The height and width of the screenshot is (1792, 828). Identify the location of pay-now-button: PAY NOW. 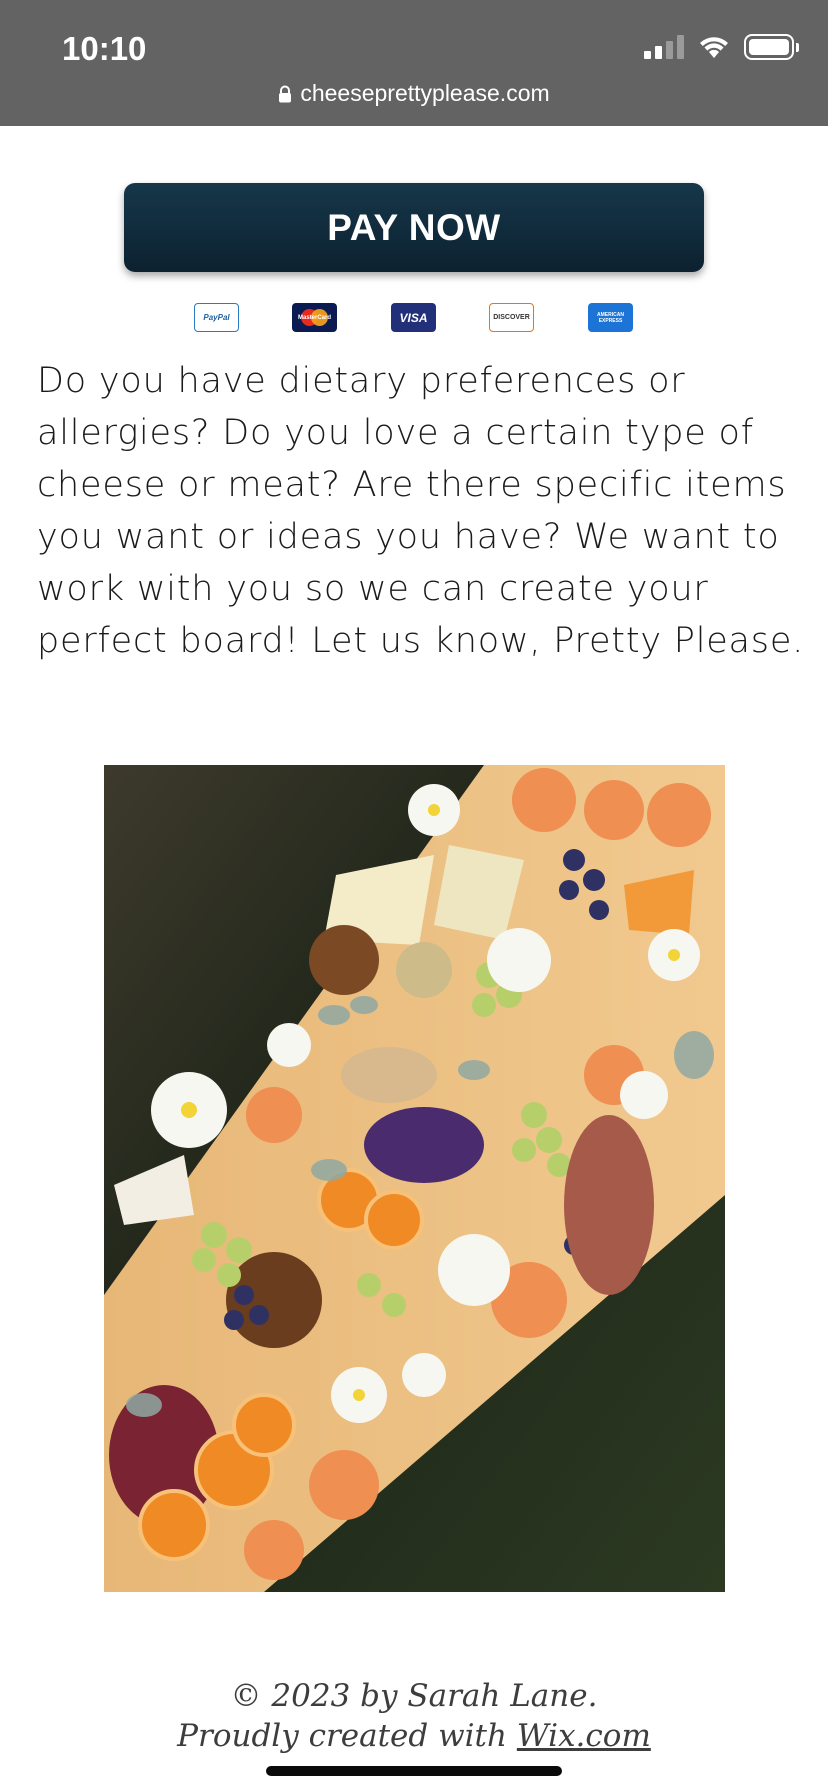
(414, 227).